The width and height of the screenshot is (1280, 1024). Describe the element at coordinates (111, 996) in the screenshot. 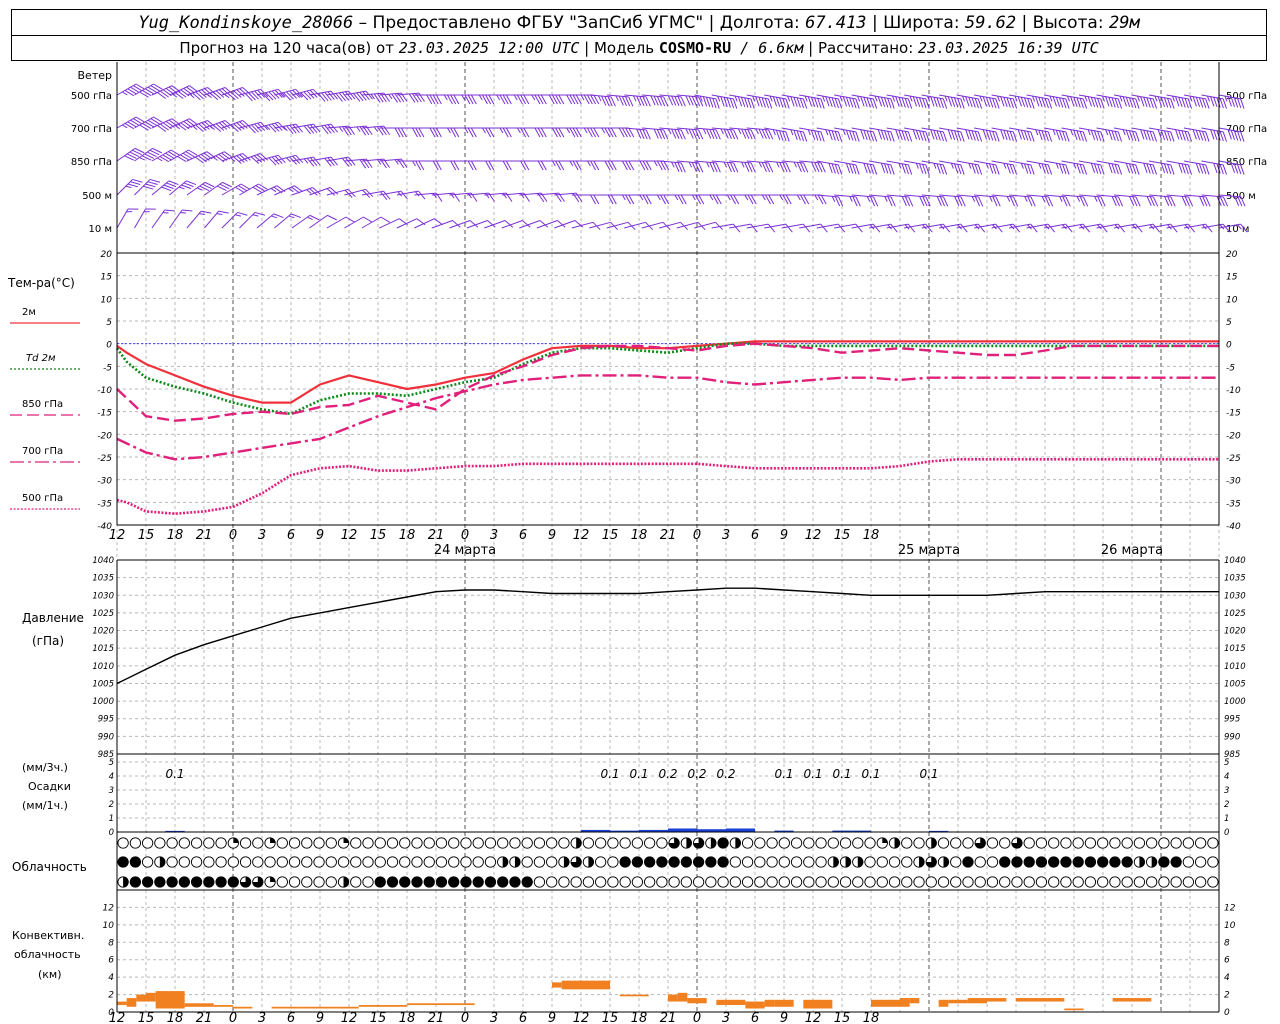

I see `conv-y-tick-left: 2` at that location.